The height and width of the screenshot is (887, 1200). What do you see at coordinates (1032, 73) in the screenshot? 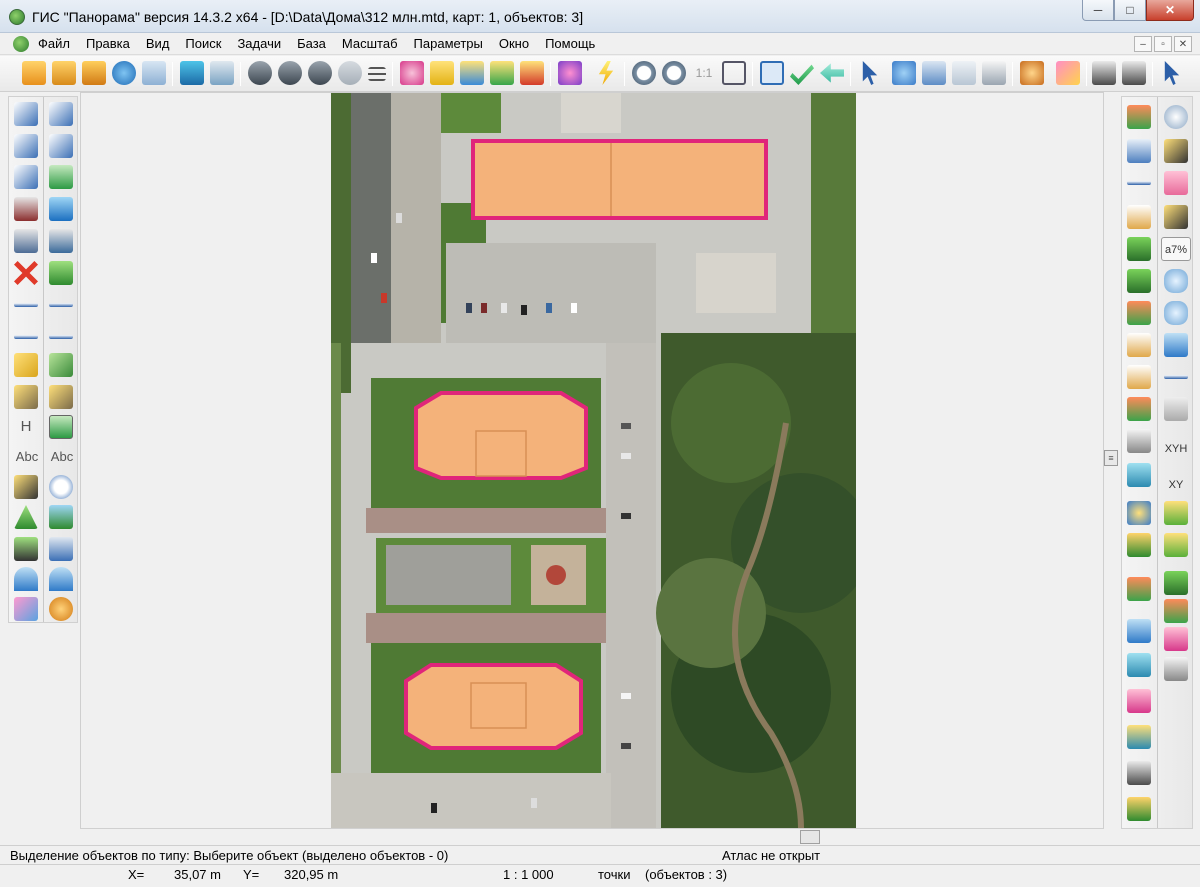
I see `palette-icon` at bounding box center [1032, 73].